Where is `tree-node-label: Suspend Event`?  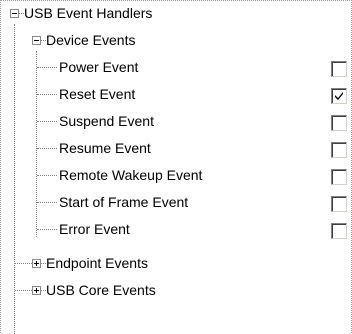 tree-node-label: Suspend Event is located at coordinates (106, 121).